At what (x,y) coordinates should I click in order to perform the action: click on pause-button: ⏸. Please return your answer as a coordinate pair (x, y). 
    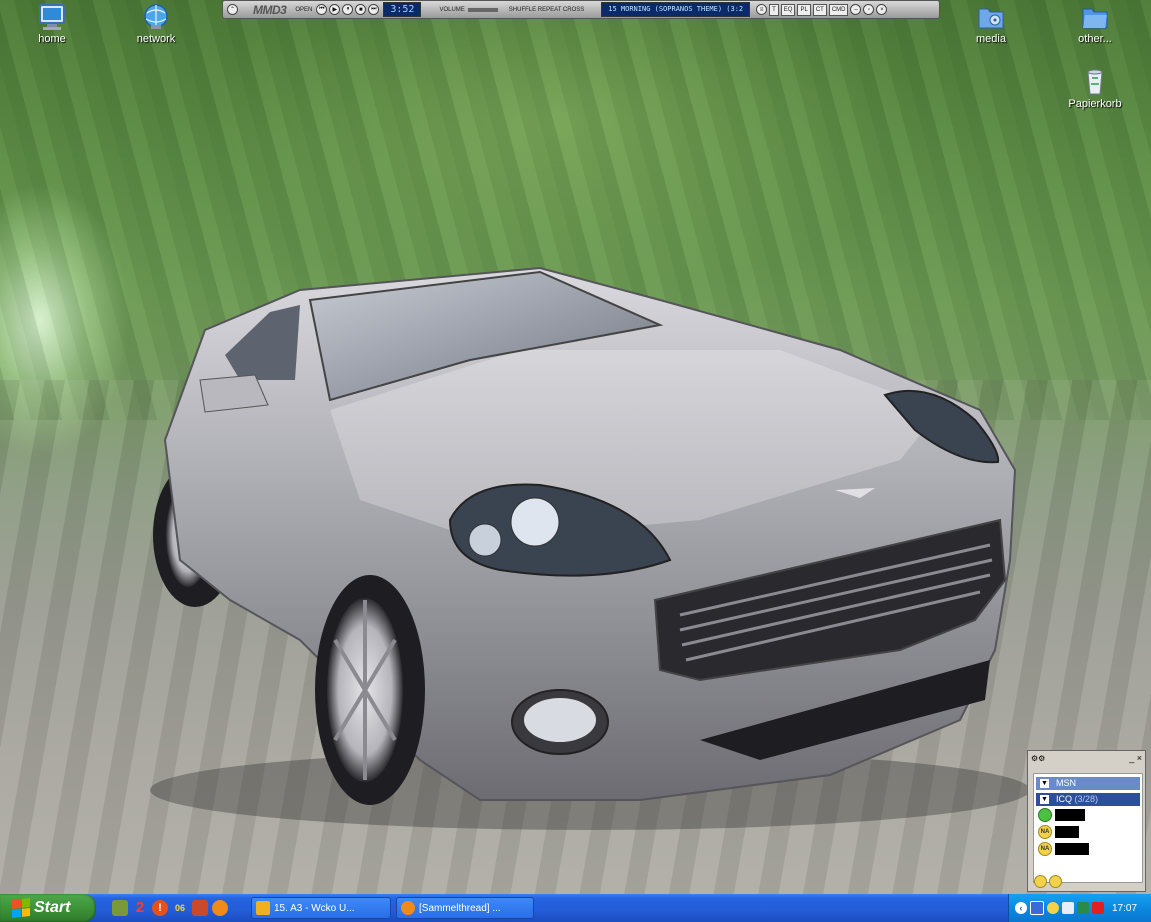
    Looking at the image, I should click on (348, 9).